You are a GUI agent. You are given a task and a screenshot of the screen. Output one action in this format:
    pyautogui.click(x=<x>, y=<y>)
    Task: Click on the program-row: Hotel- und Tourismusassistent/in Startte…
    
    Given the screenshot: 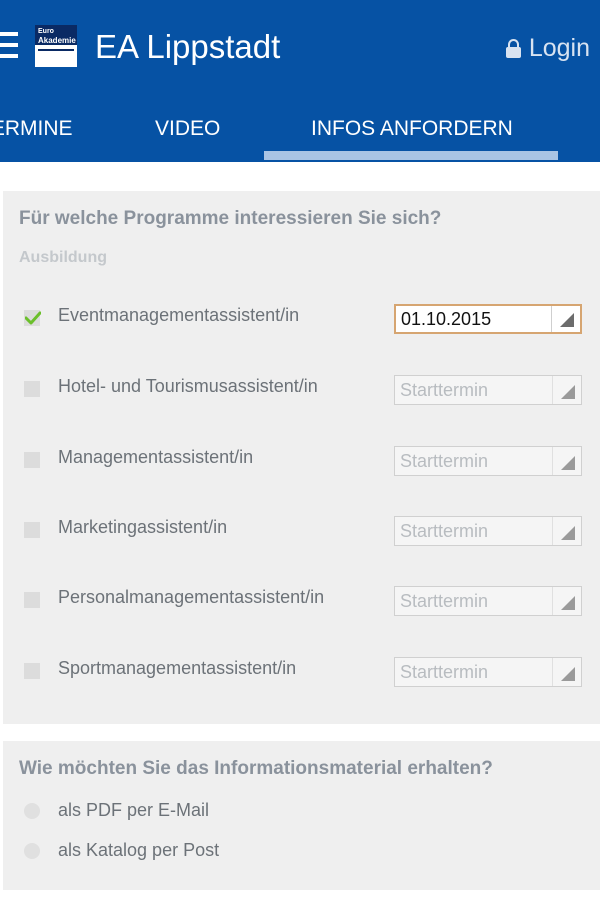 What is the action you would take?
    pyautogui.click(x=301, y=389)
    